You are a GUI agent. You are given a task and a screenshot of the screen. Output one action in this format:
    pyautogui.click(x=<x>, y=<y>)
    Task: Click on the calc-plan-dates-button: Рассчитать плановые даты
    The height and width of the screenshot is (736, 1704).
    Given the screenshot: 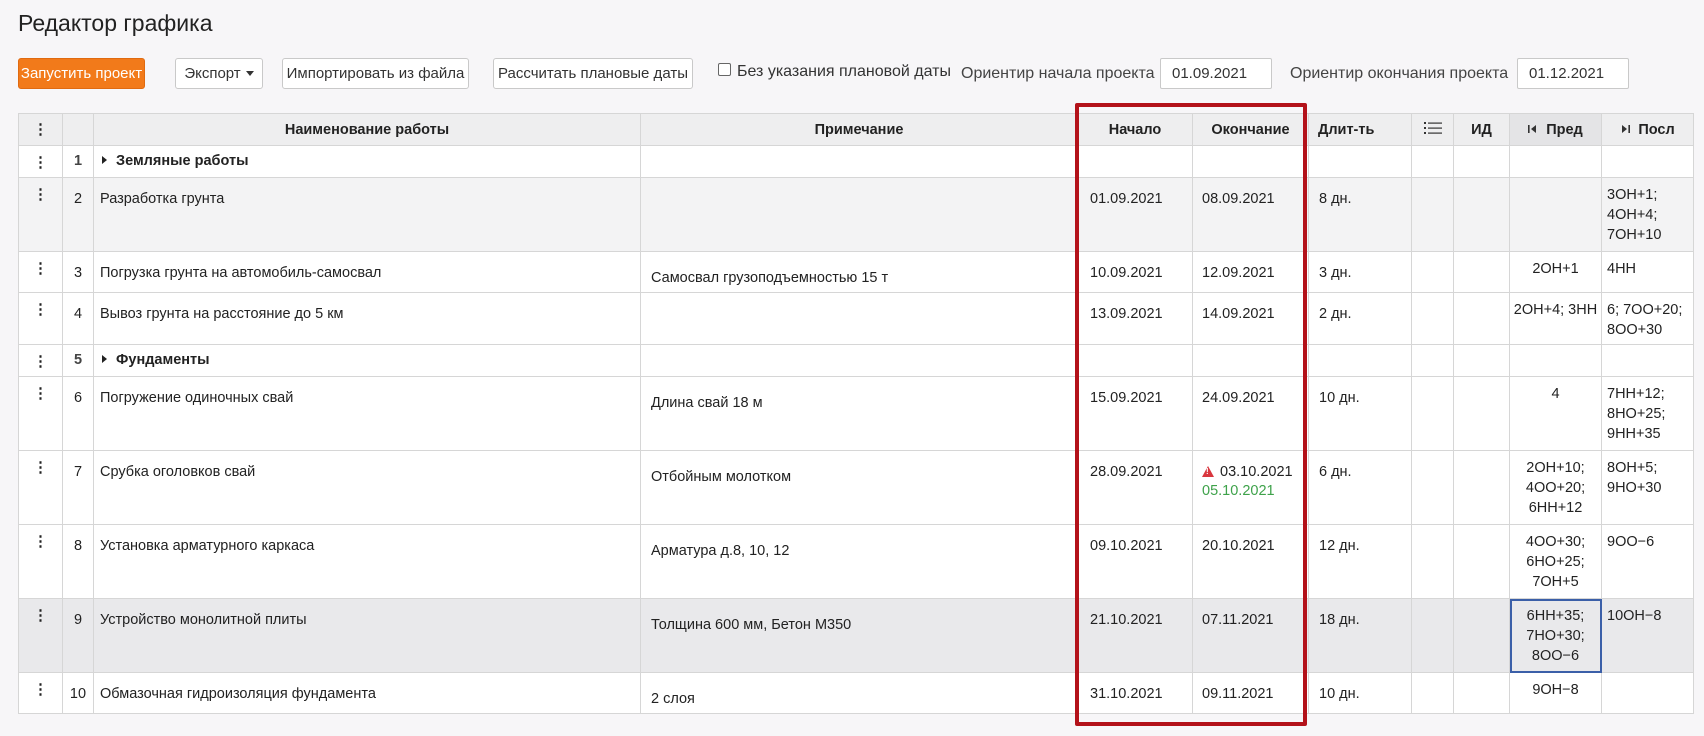 What is the action you would take?
    pyautogui.click(x=593, y=73)
    